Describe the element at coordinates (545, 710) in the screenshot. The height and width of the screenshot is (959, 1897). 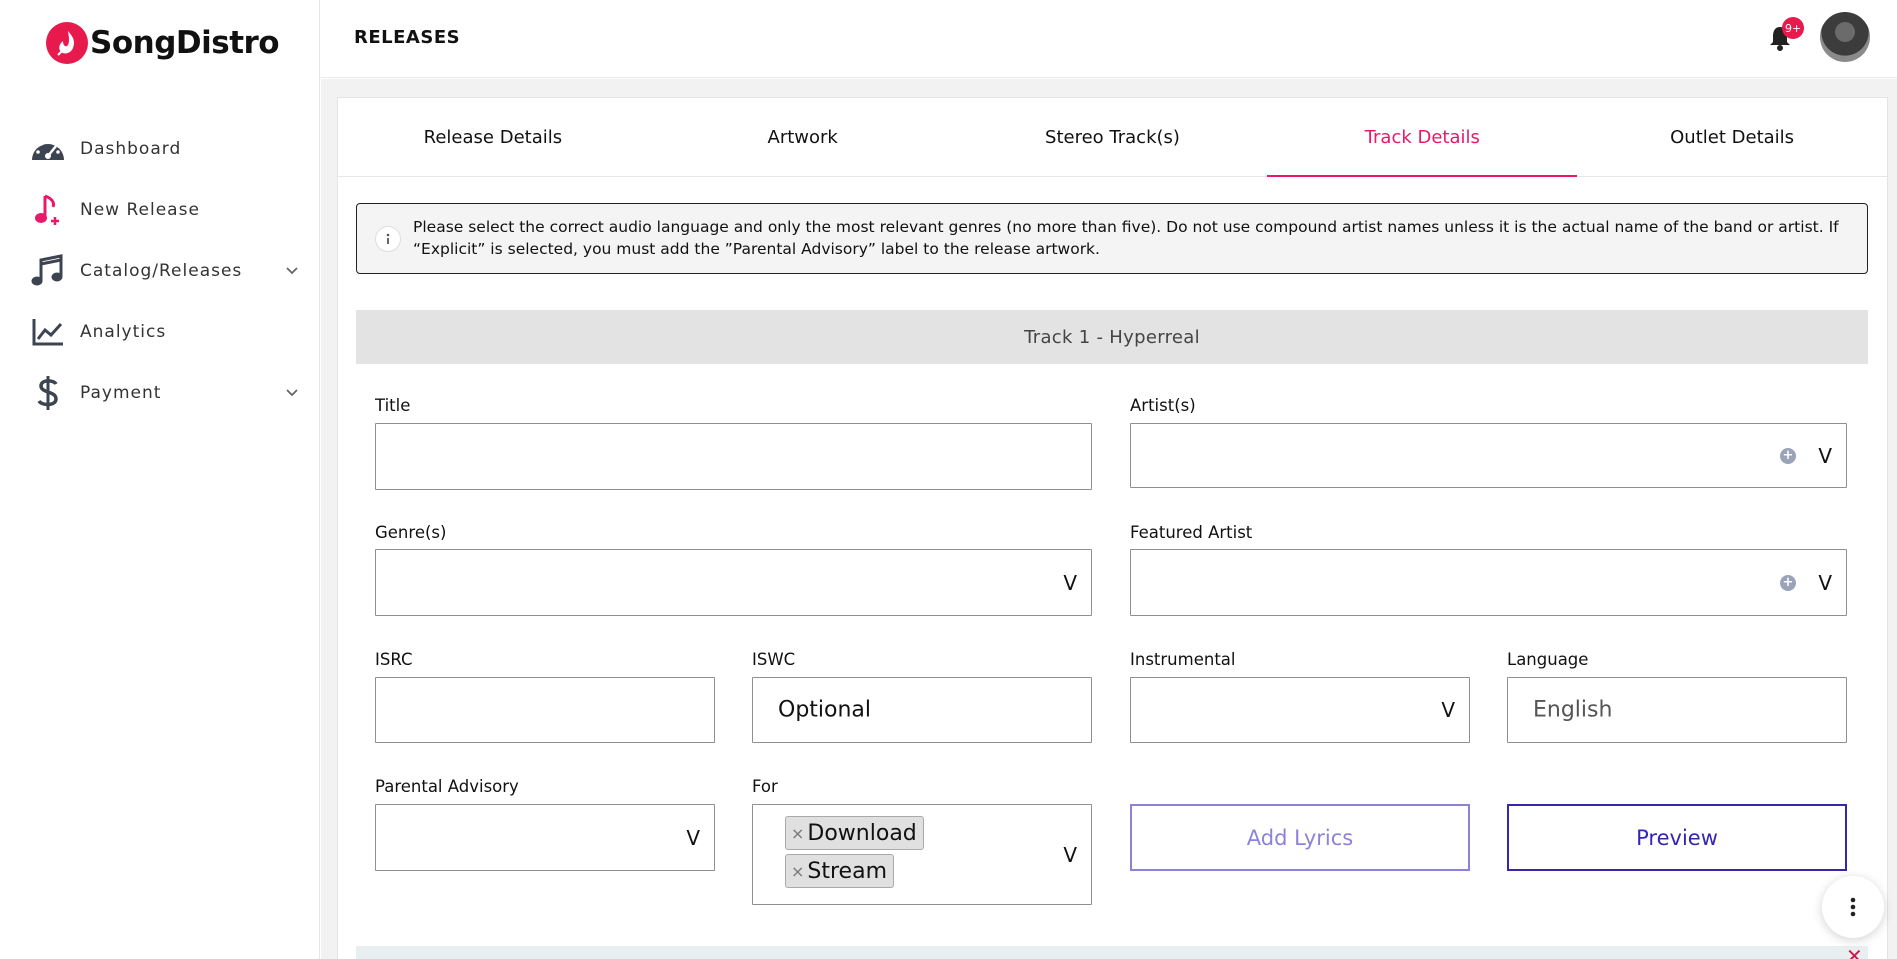
I see `isrc-input` at that location.